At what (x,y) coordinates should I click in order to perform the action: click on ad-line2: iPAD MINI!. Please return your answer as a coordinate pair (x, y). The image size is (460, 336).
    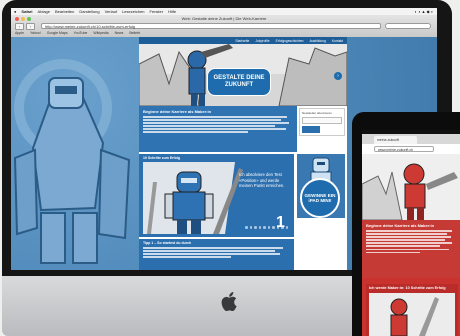
    Looking at the image, I should click on (320, 200).